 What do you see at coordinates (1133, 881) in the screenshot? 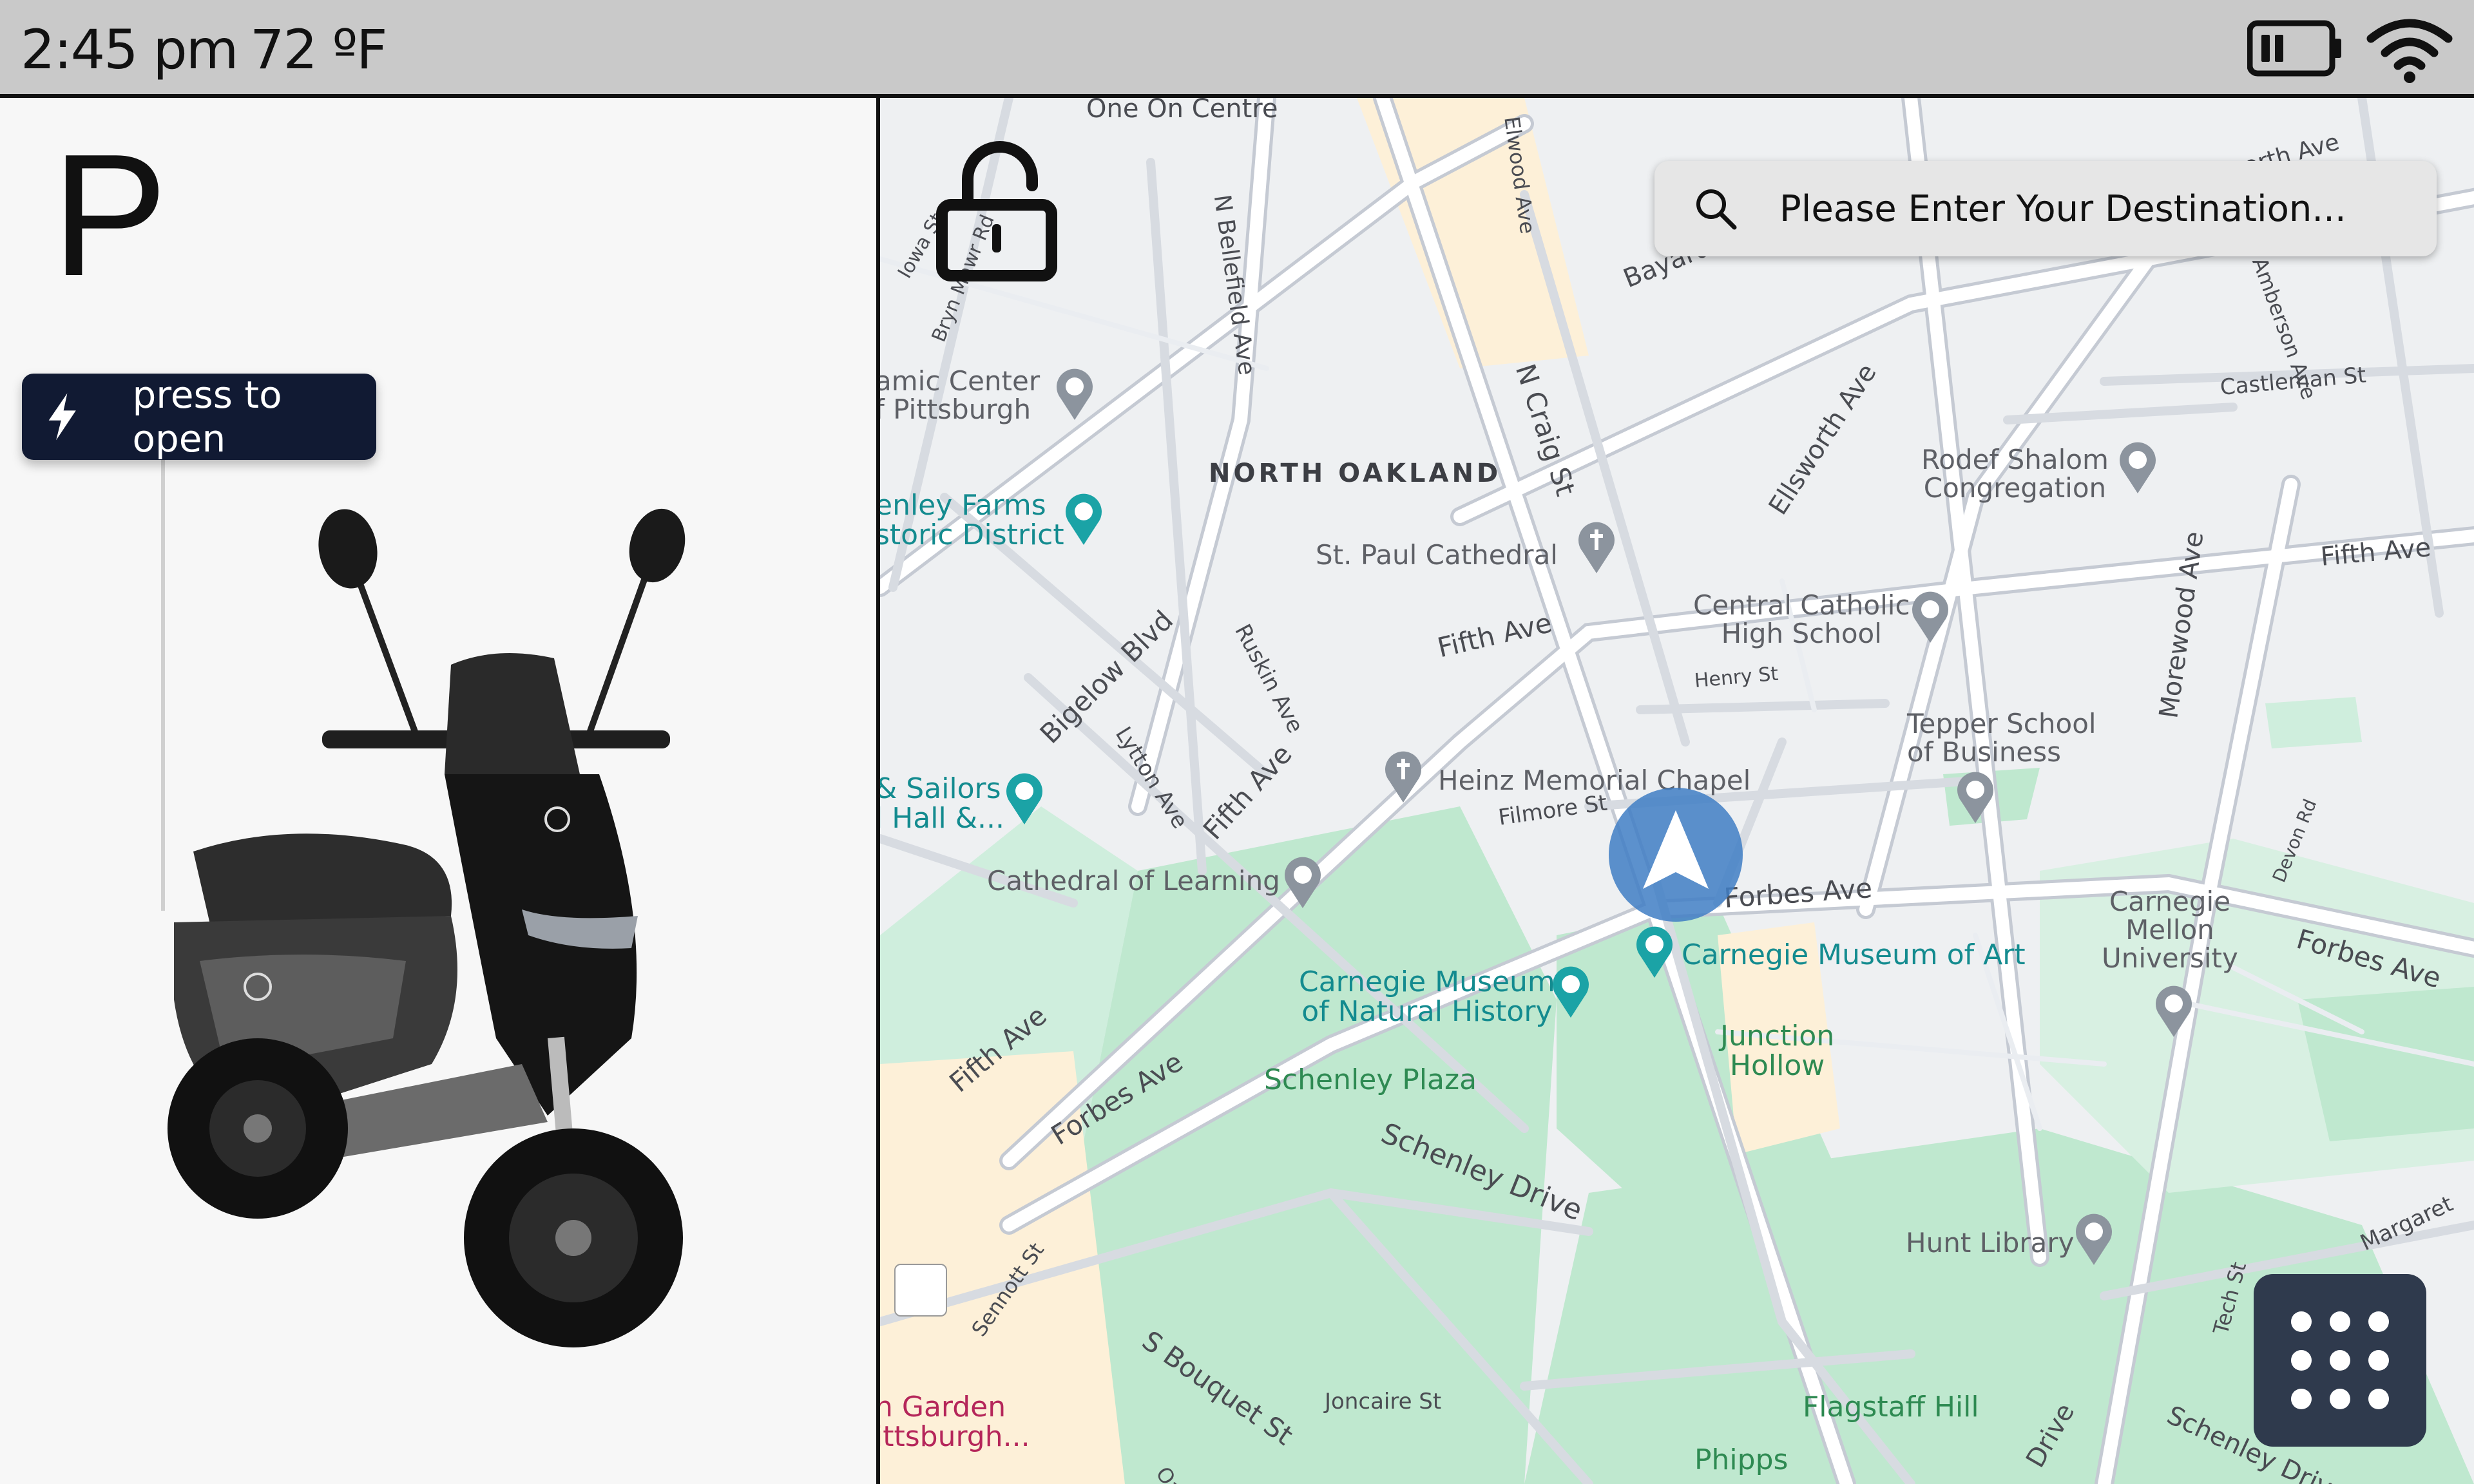
I see `poi-label: Cathedral of Learning` at bounding box center [1133, 881].